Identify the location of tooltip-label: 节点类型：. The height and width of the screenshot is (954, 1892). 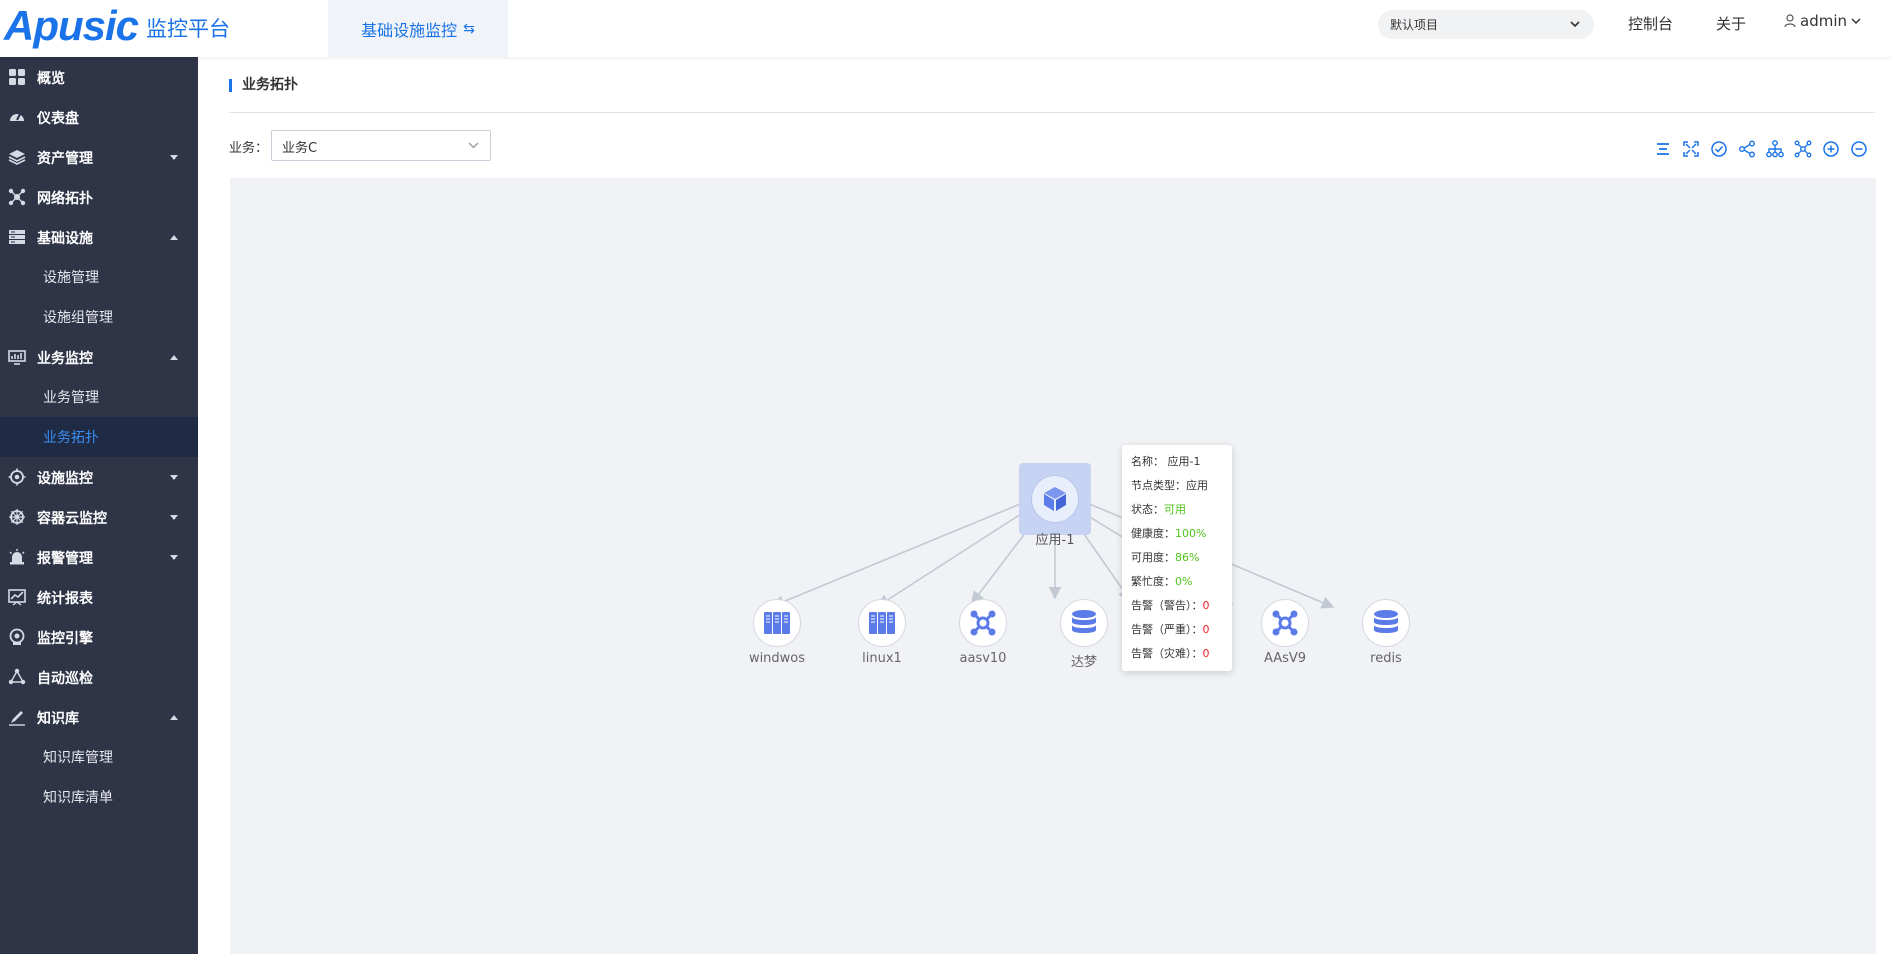
(1158, 485).